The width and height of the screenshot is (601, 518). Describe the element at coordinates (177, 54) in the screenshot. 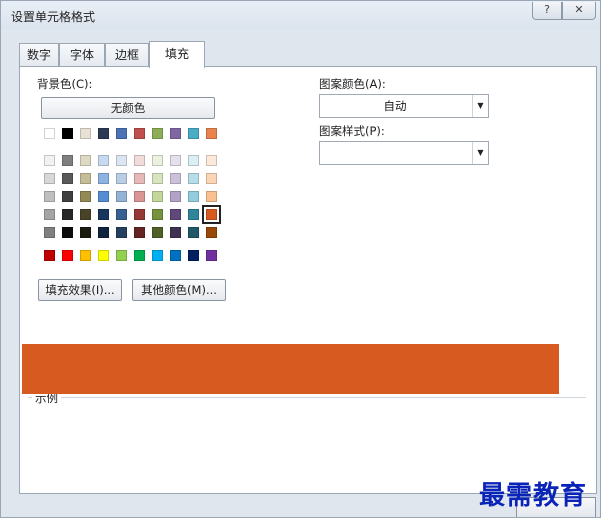

I see `tab-fill: 填充` at that location.